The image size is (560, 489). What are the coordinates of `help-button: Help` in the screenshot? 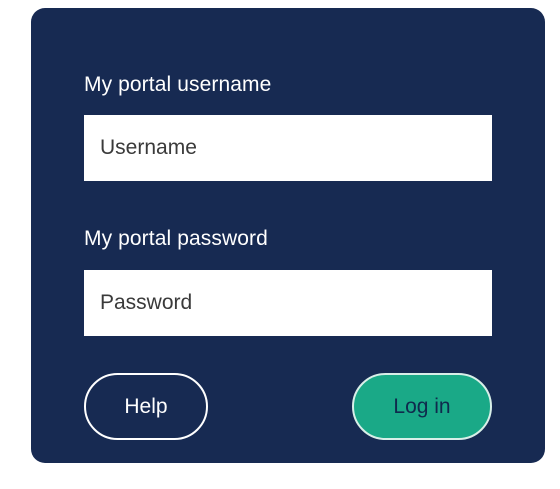 It's located at (146, 406).